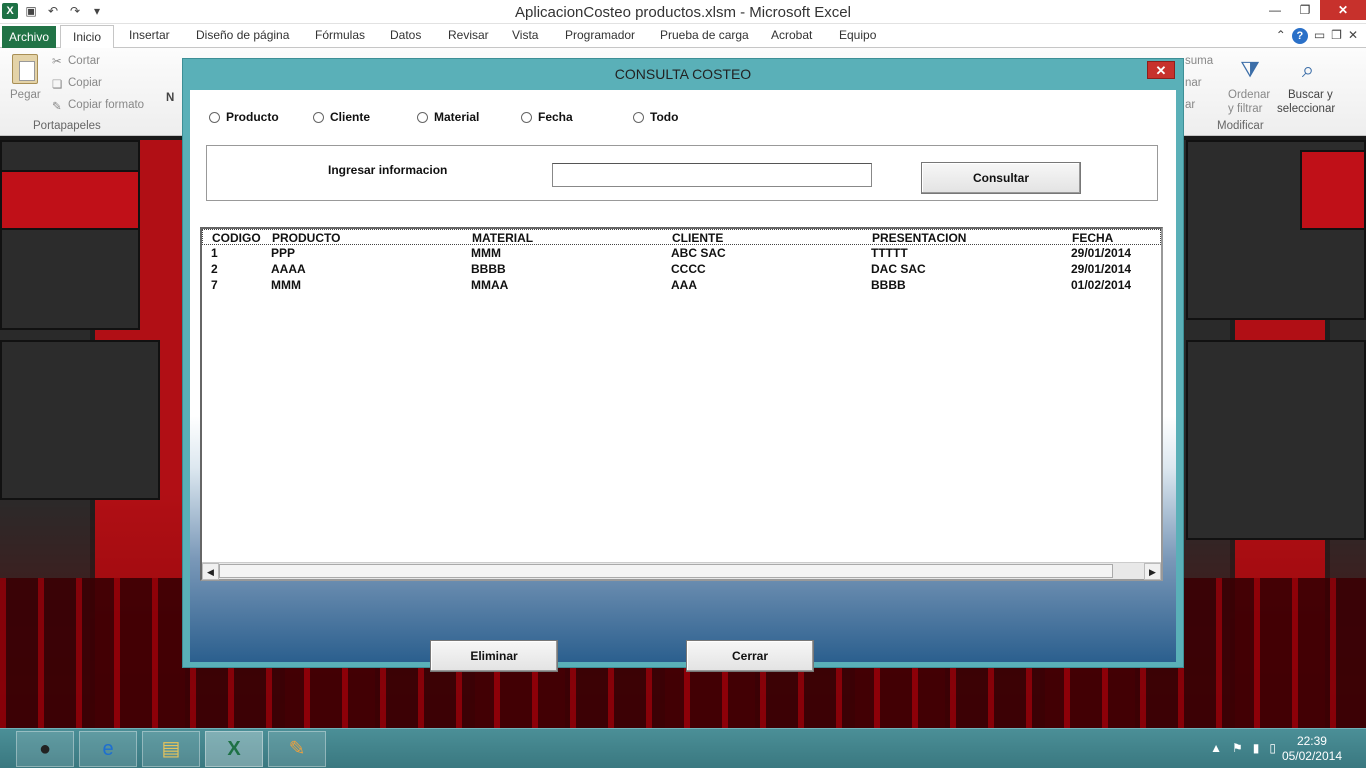 The height and width of the screenshot is (768, 1366). I want to click on cell-cliente: AAA, so click(684, 285).